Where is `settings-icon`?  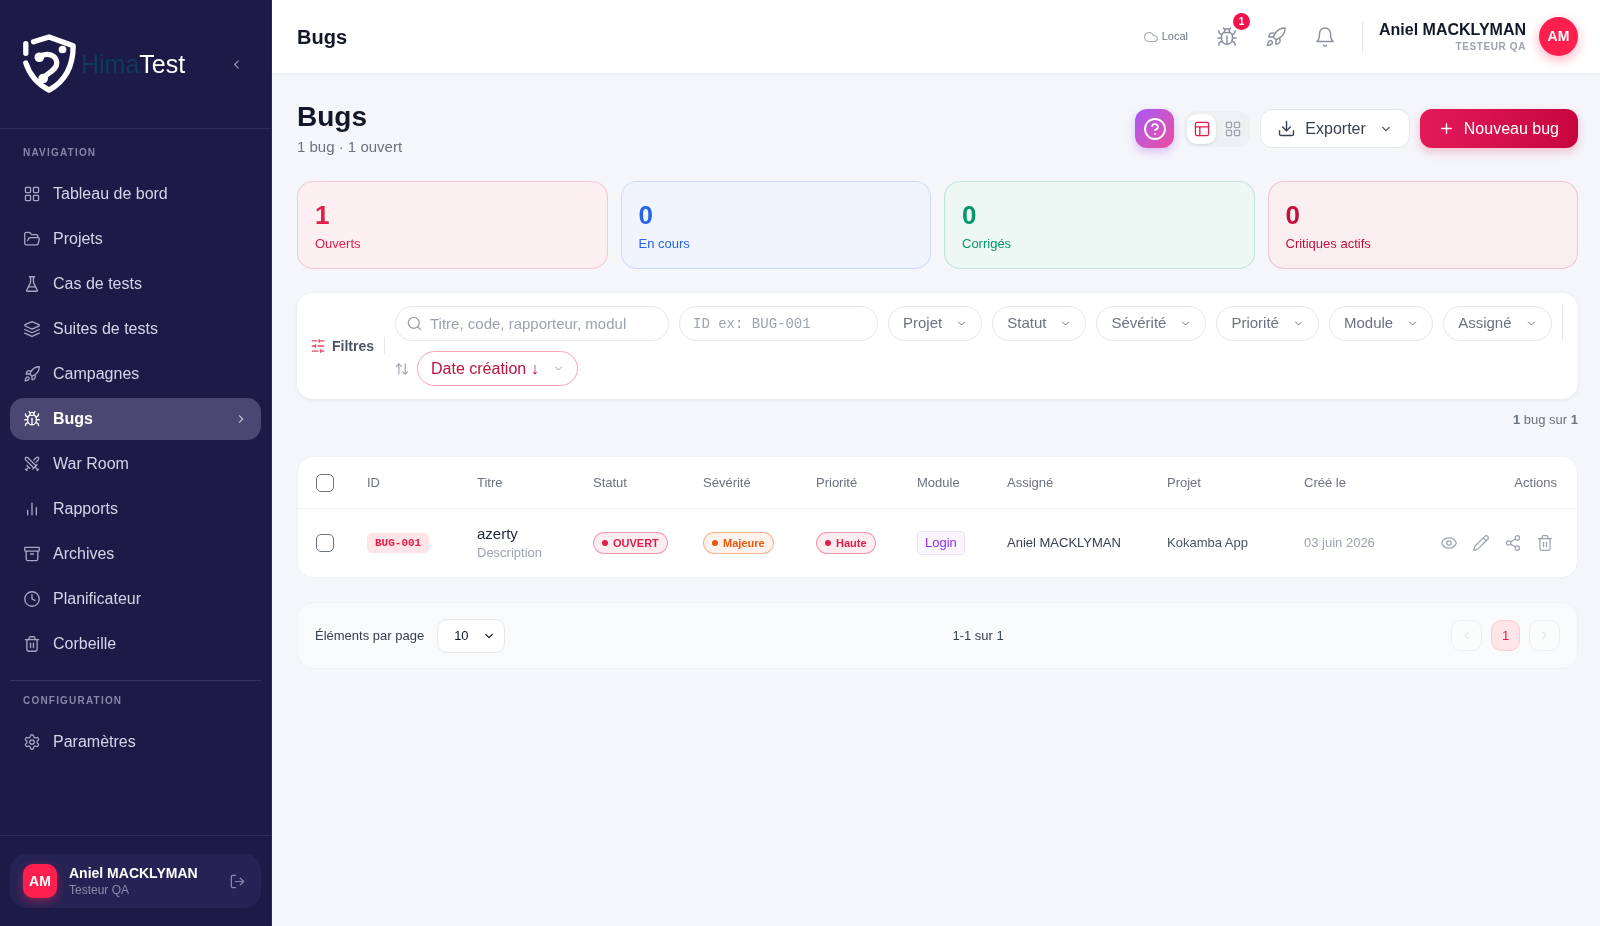
settings-icon is located at coordinates (32, 742).